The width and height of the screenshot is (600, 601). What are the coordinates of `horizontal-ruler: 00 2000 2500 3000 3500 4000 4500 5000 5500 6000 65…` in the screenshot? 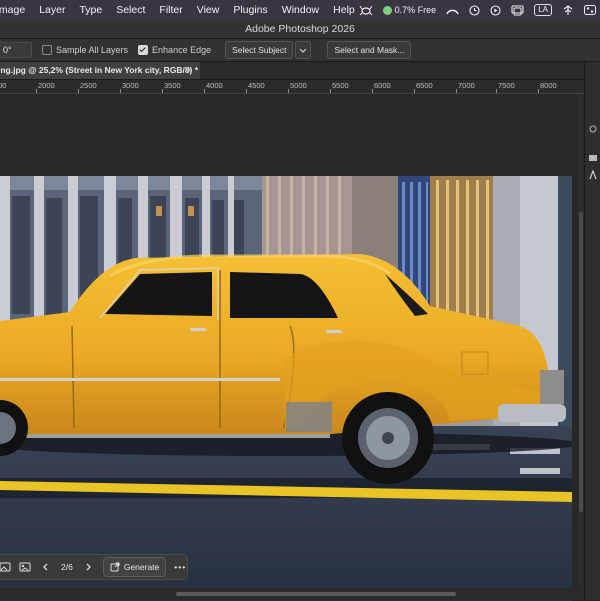 It's located at (292, 87).